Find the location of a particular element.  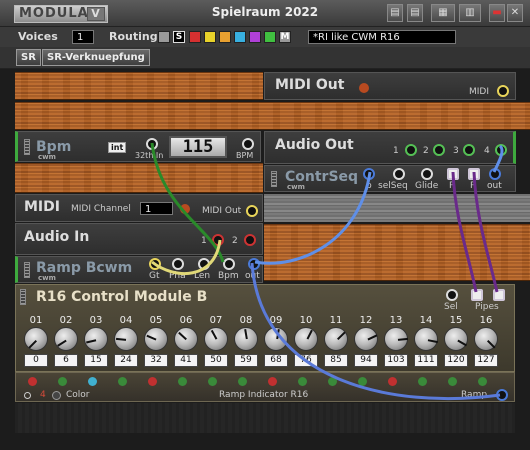

knob-value: 6 is located at coordinates (66, 360).